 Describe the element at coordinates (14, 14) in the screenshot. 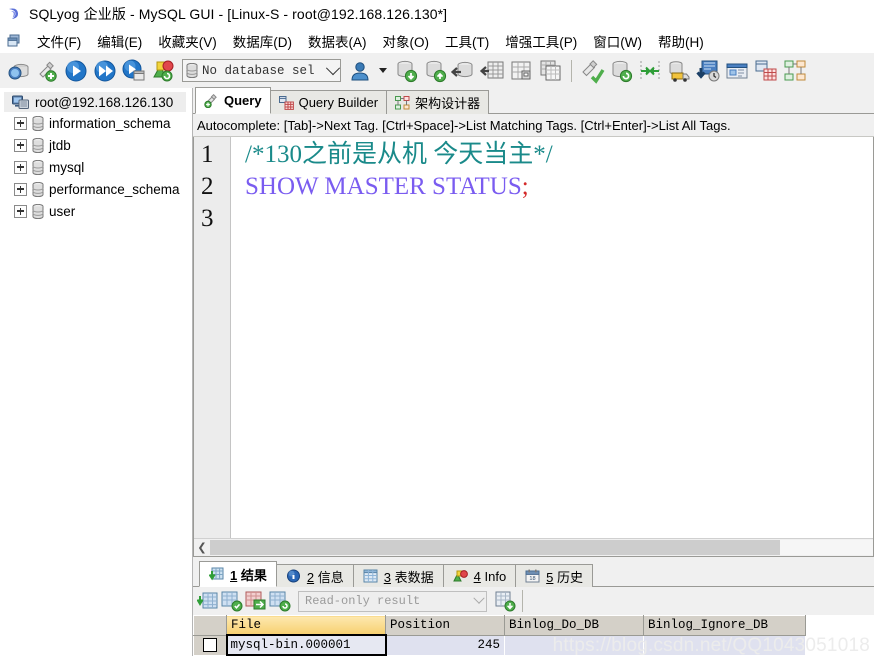

I see `sqlyog-app-icon` at that location.